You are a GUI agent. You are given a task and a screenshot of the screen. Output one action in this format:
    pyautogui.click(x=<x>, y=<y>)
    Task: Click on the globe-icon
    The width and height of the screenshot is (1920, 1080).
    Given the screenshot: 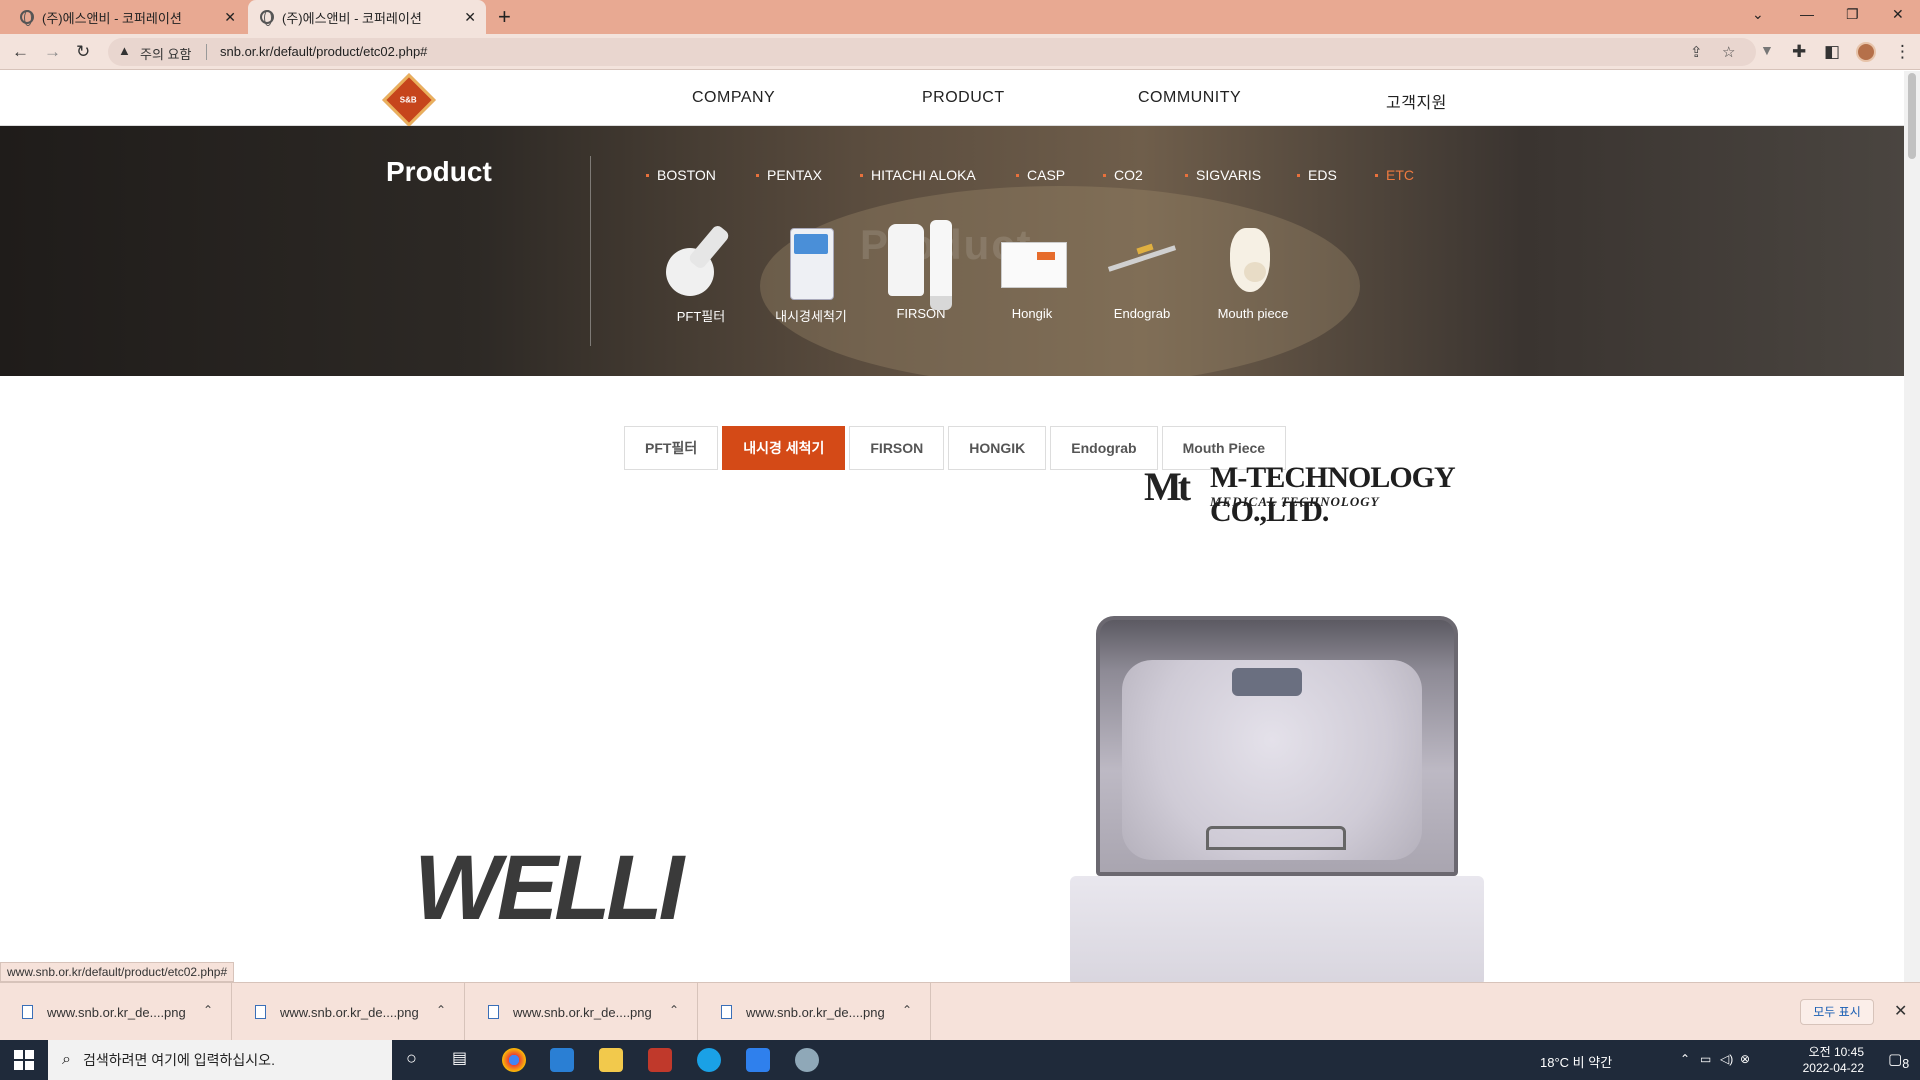 What is the action you would take?
    pyautogui.click(x=267, y=18)
    